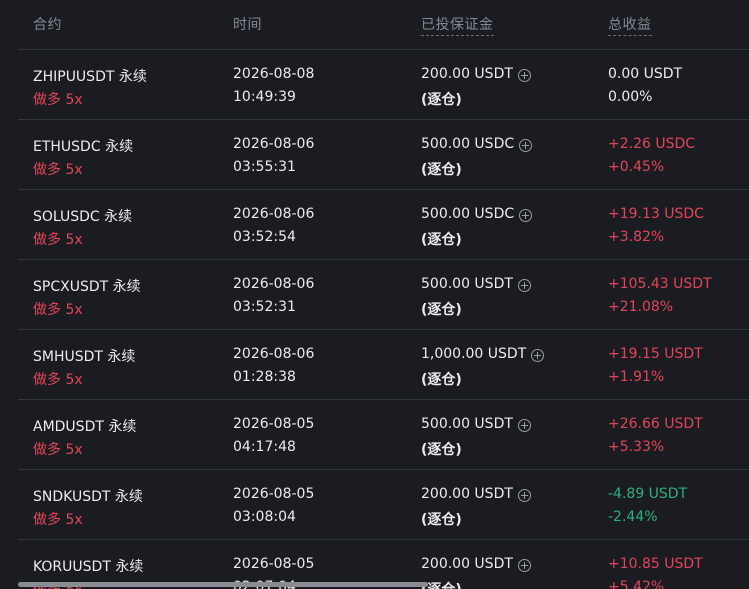  What do you see at coordinates (88, 566) in the screenshot?
I see `symbol-label: KORUUSDT 永续` at bounding box center [88, 566].